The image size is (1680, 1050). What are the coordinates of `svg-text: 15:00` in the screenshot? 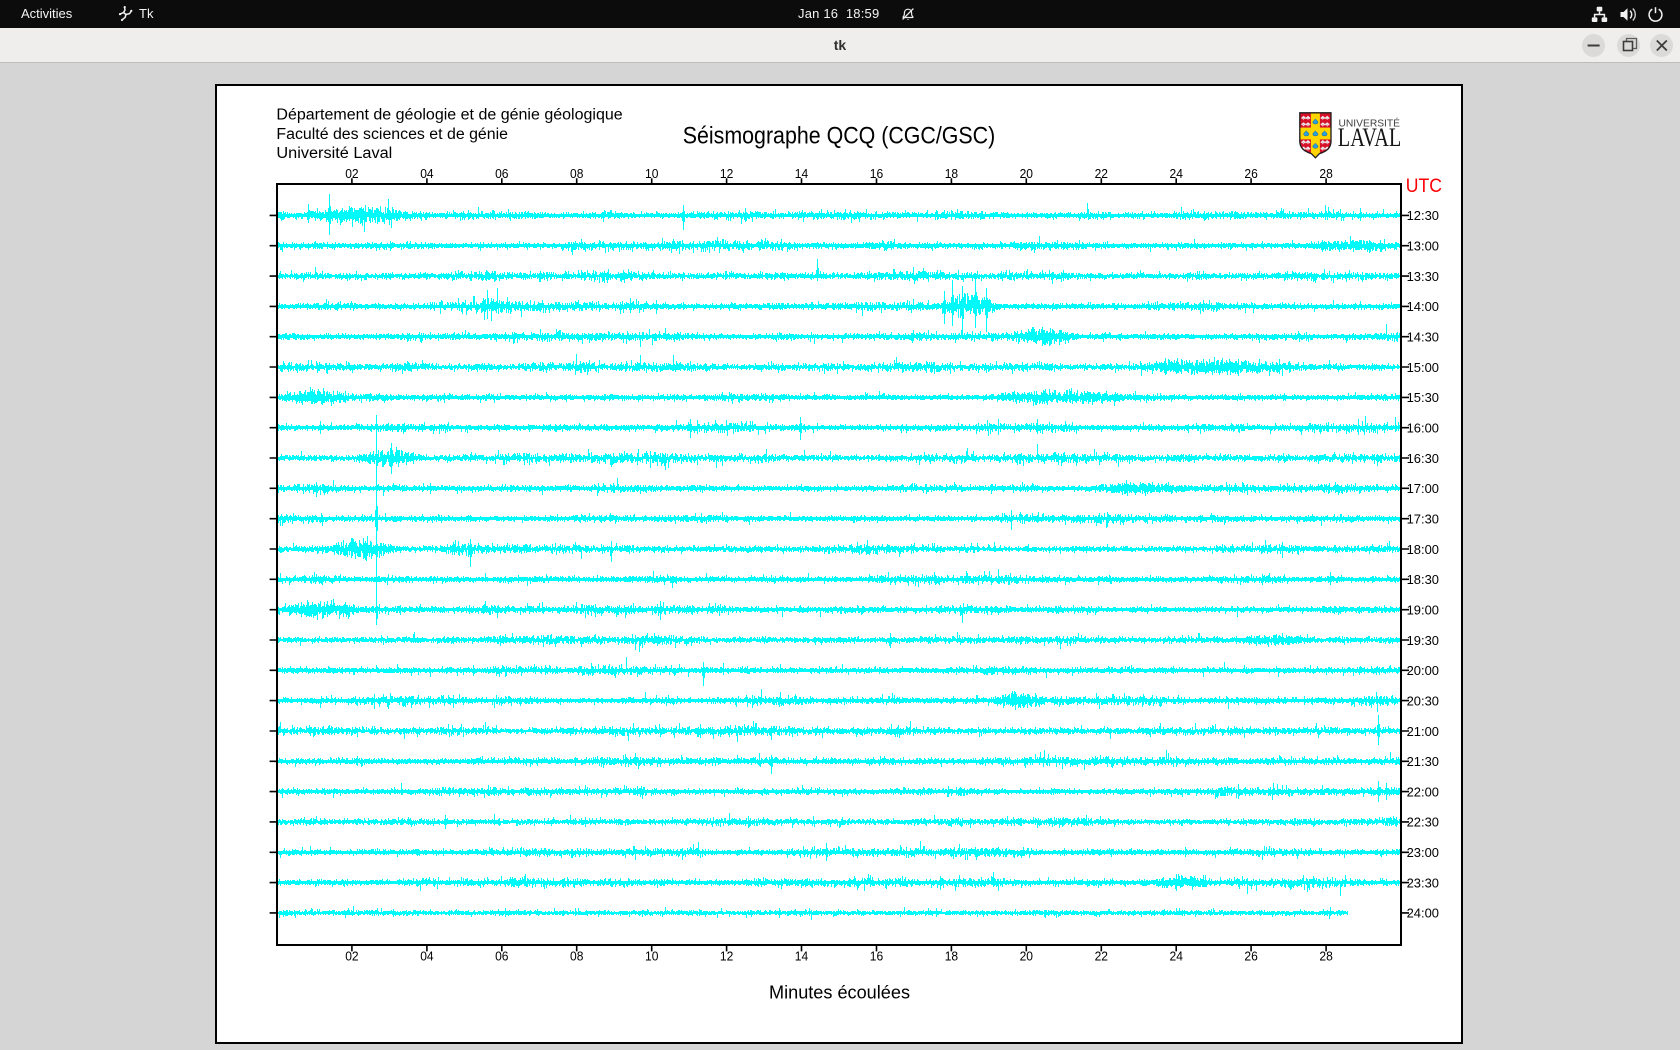 It's located at (1423, 367).